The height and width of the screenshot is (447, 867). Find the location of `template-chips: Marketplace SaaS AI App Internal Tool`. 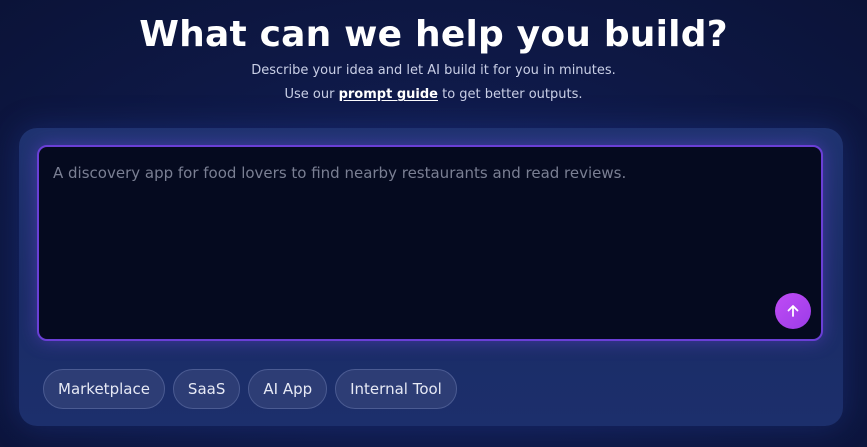

template-chips: Marketplace SaaS AI App Internal Tool is located at coordinates (250, 389).